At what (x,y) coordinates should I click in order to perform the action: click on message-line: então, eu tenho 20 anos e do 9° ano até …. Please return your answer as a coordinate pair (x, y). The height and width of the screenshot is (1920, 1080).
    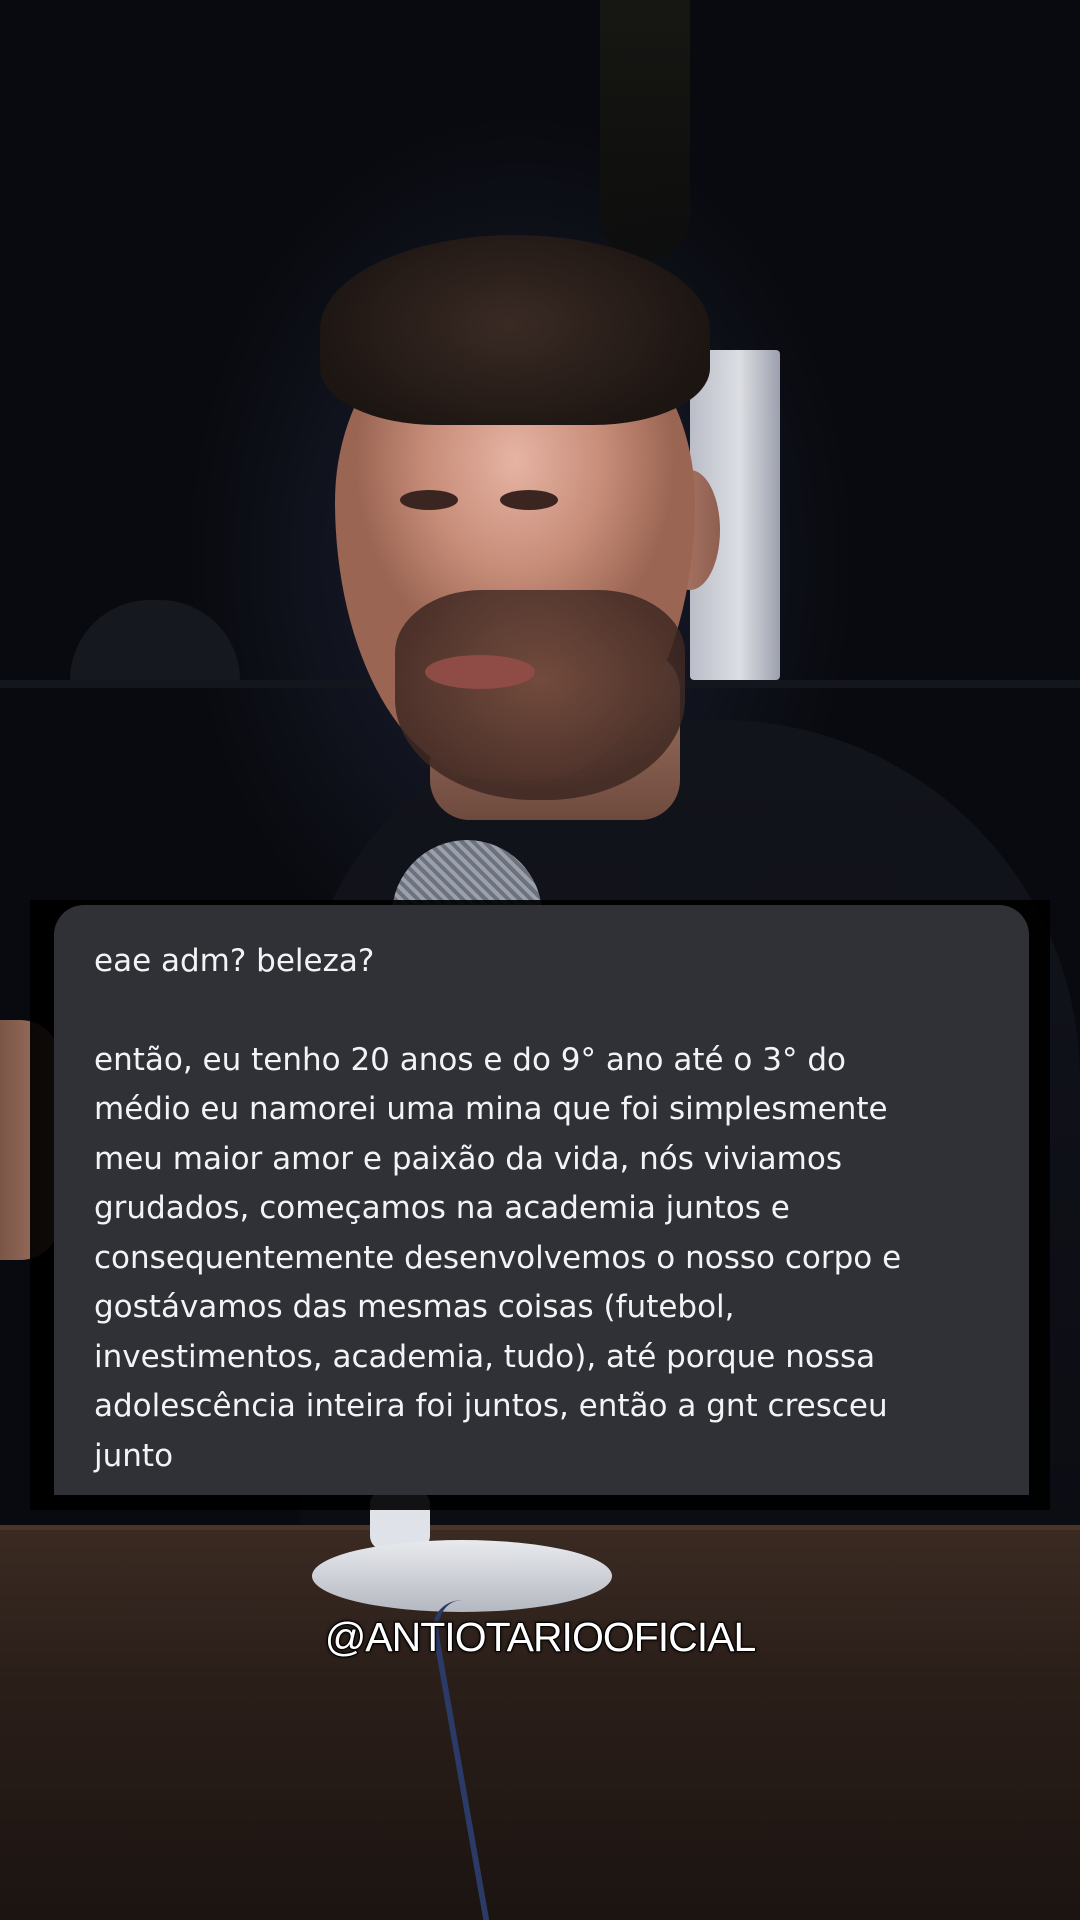
    Looking at the image, I should click on (470, 1059).